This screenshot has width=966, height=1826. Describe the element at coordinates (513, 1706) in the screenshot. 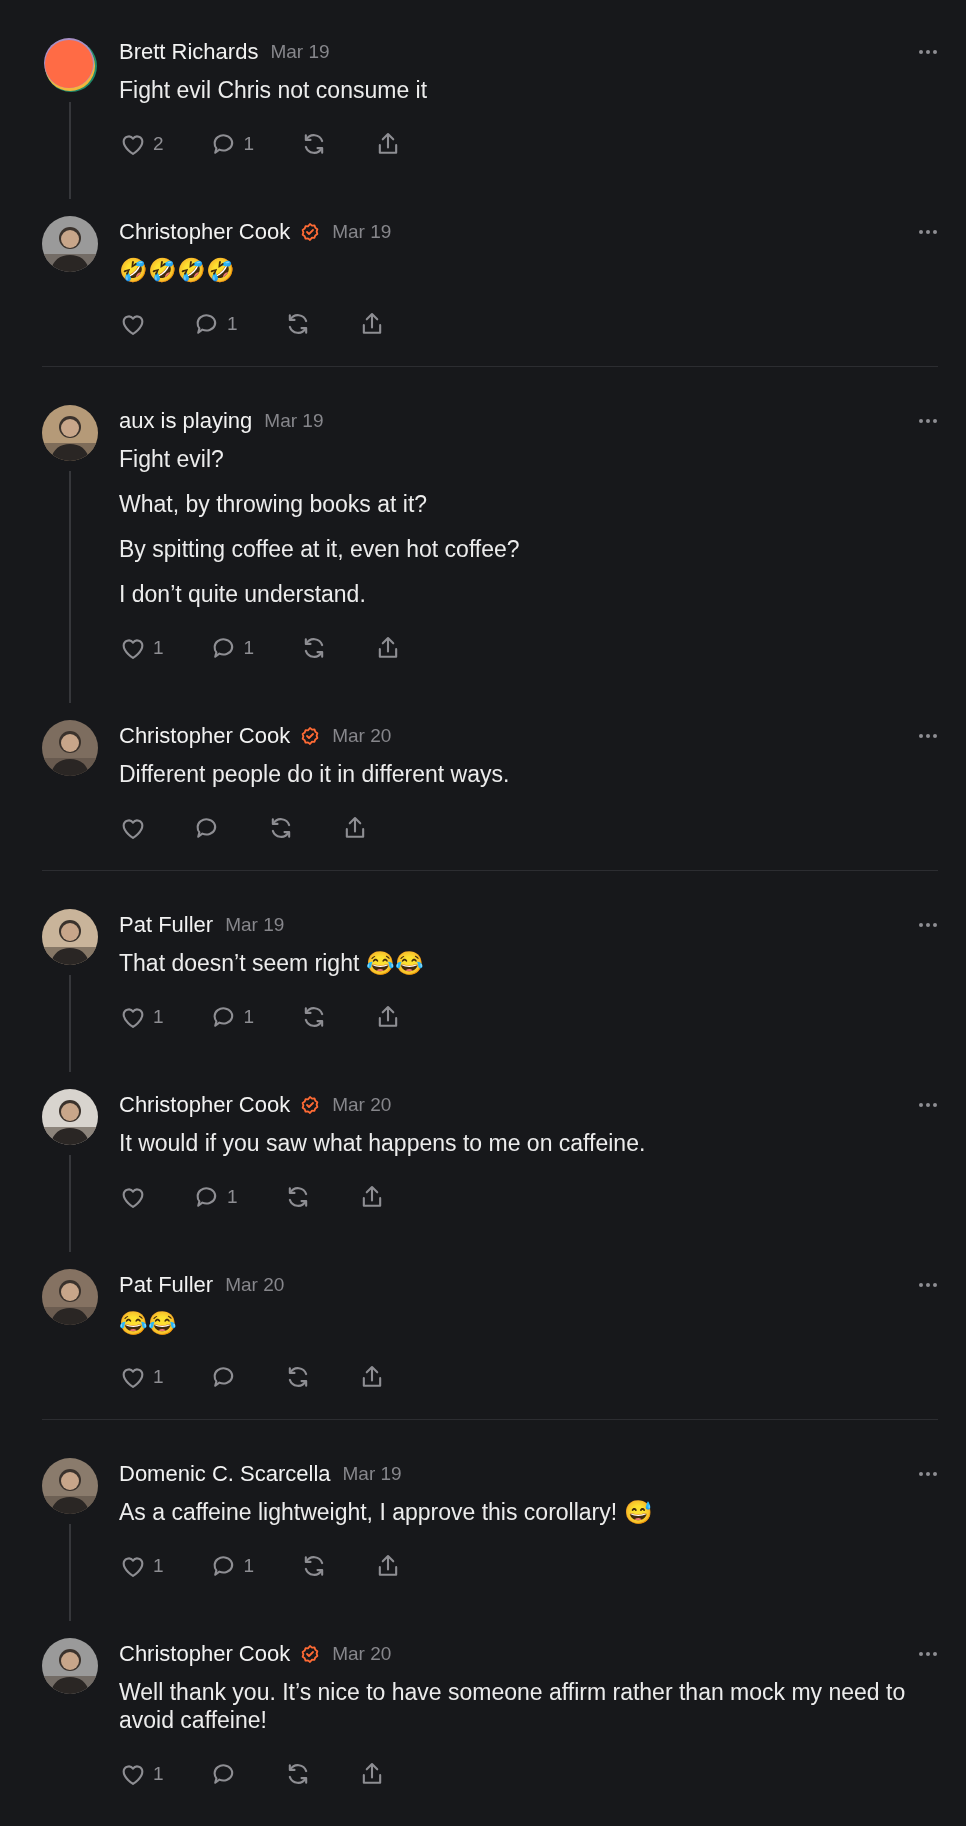

I see `comment-text: Well thank you. It’s nice to have someone affirm rather than mock my need to avoid caffeine!` at that location.